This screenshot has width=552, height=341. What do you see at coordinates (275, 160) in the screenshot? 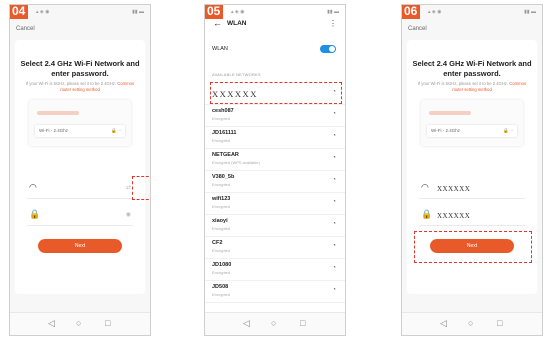
I see `network-item: NETGEAR Encrypted (WPS available) ◔` at bounding box center [275, 160].